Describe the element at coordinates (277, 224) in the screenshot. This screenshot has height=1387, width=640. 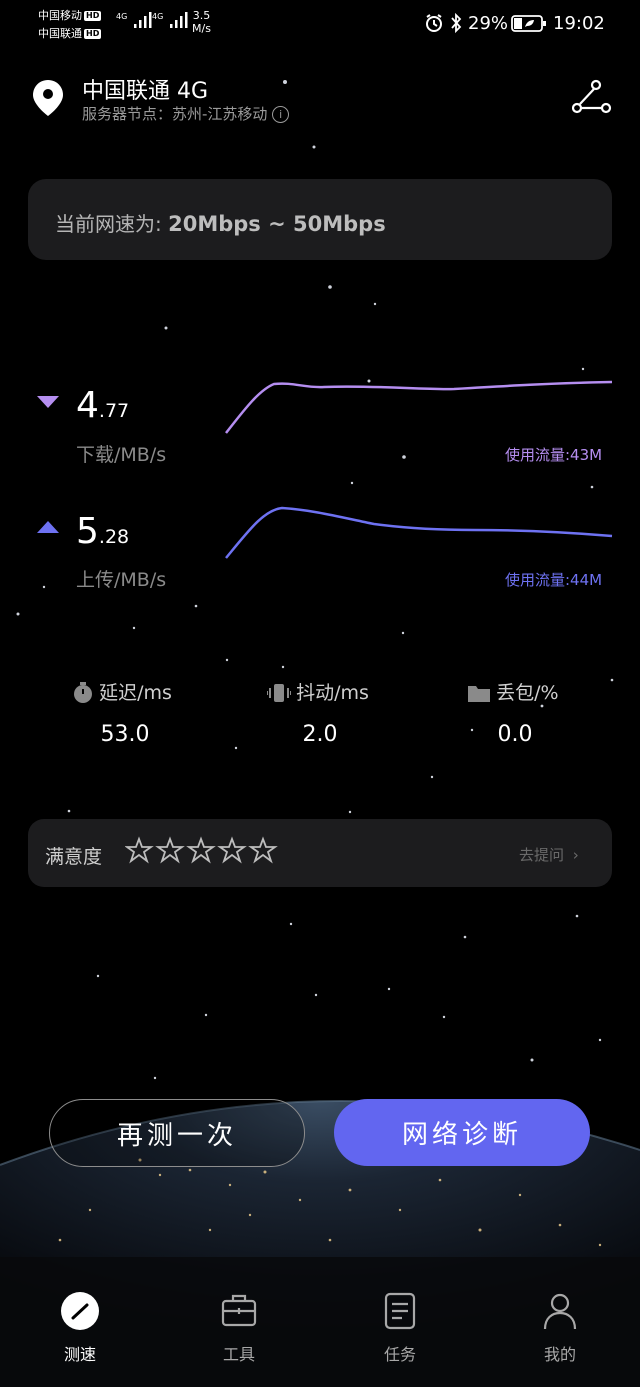
I see `current-speed-value: 20Mbps ~ 50Mbps` at that location.